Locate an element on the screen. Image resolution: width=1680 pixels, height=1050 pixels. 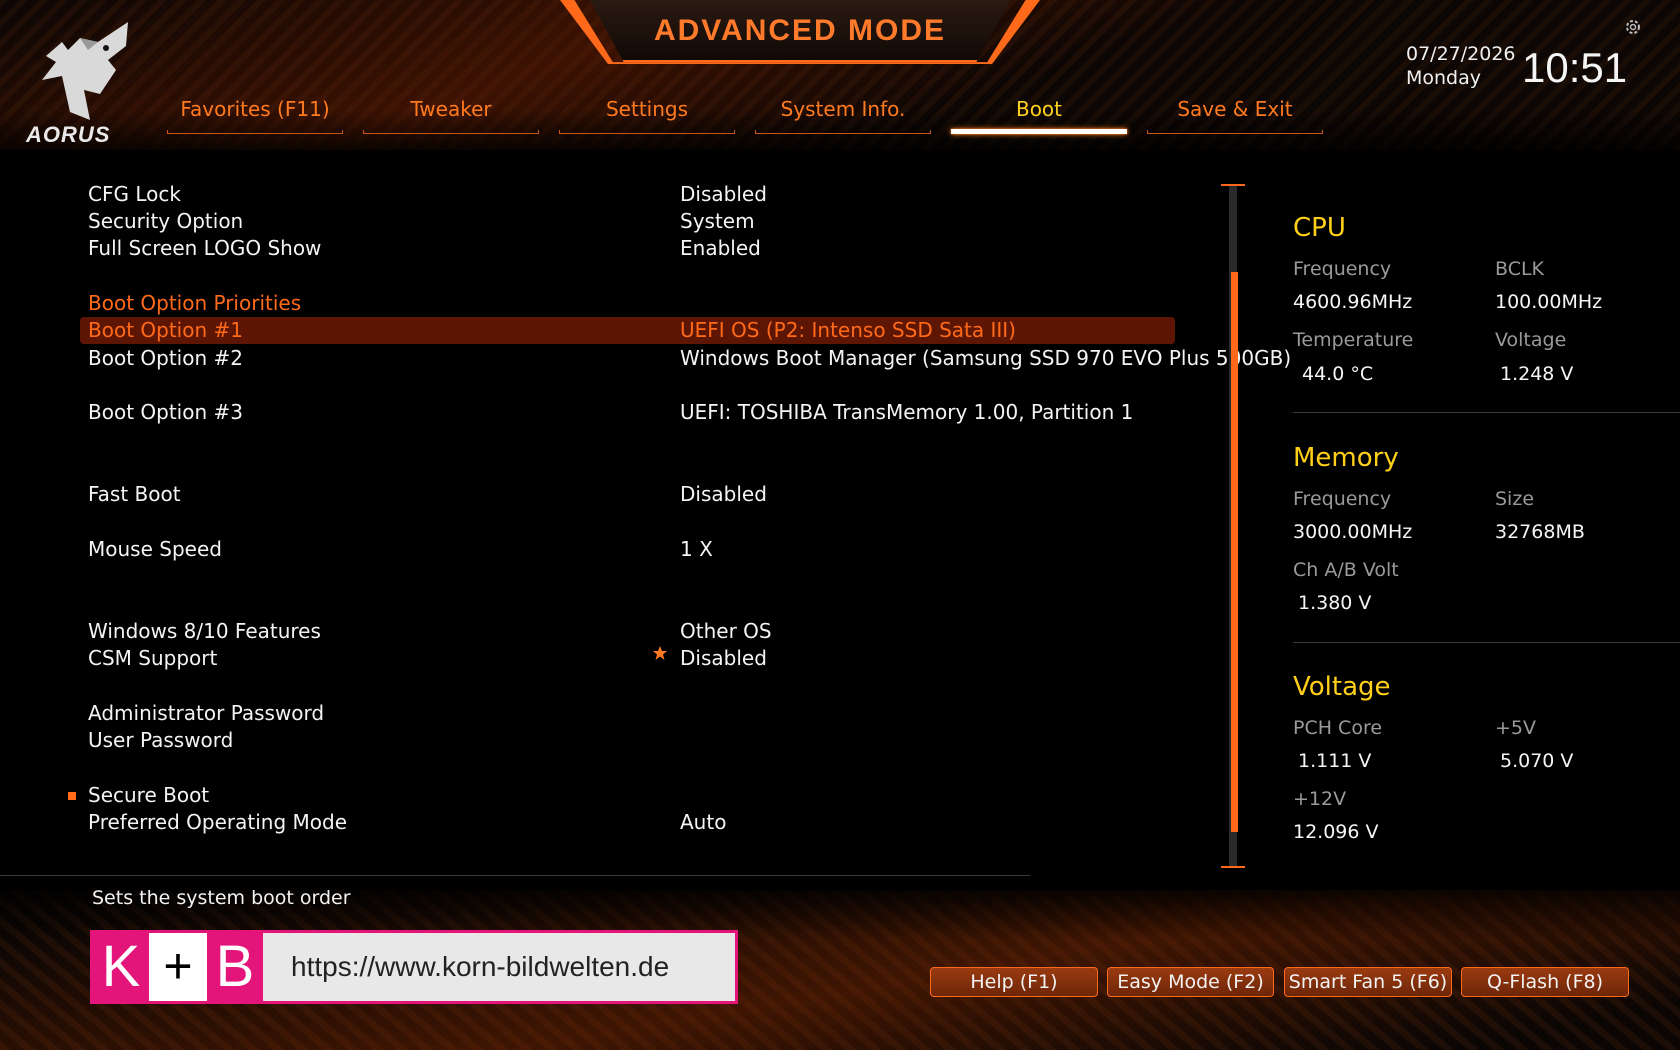
scrollbar-cap-bottom is located at coordinates (1233, 867).